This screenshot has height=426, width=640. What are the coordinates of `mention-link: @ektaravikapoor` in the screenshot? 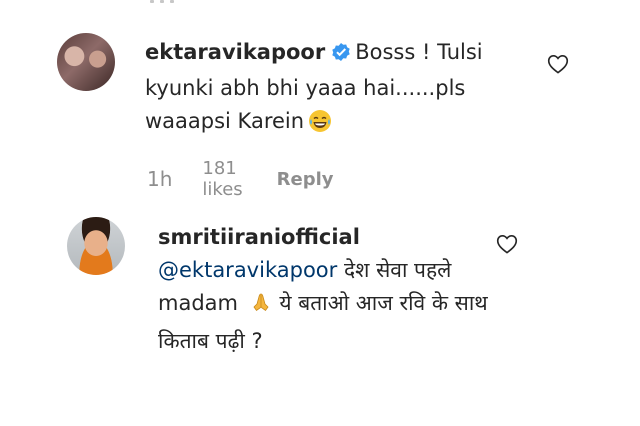 It's located at (247, 270).